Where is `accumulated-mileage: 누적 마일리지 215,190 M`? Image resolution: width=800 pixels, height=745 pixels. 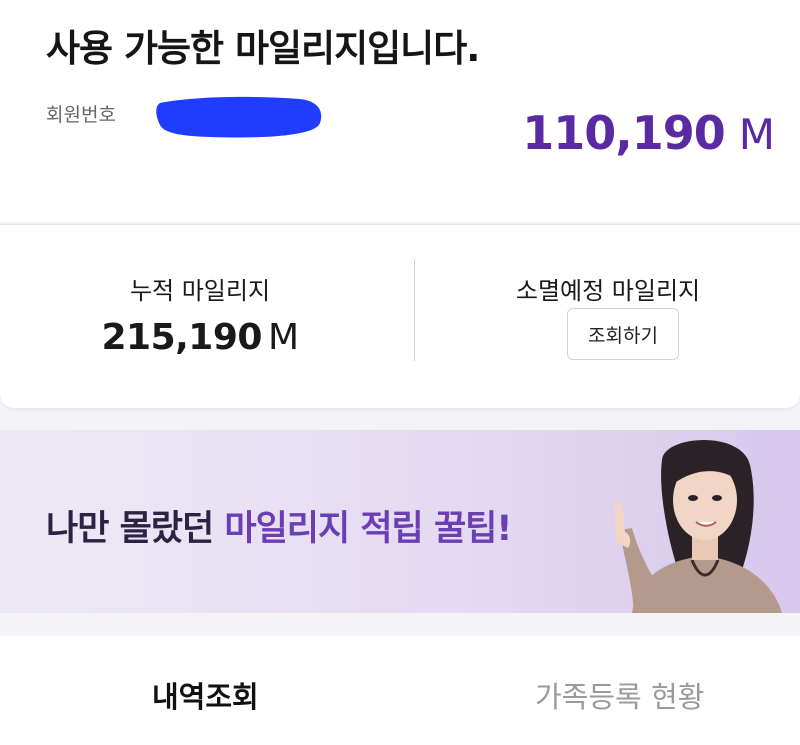
accumulated-mileage: 누적 마일리지 215,190 M is located at coordinates (200, 316).